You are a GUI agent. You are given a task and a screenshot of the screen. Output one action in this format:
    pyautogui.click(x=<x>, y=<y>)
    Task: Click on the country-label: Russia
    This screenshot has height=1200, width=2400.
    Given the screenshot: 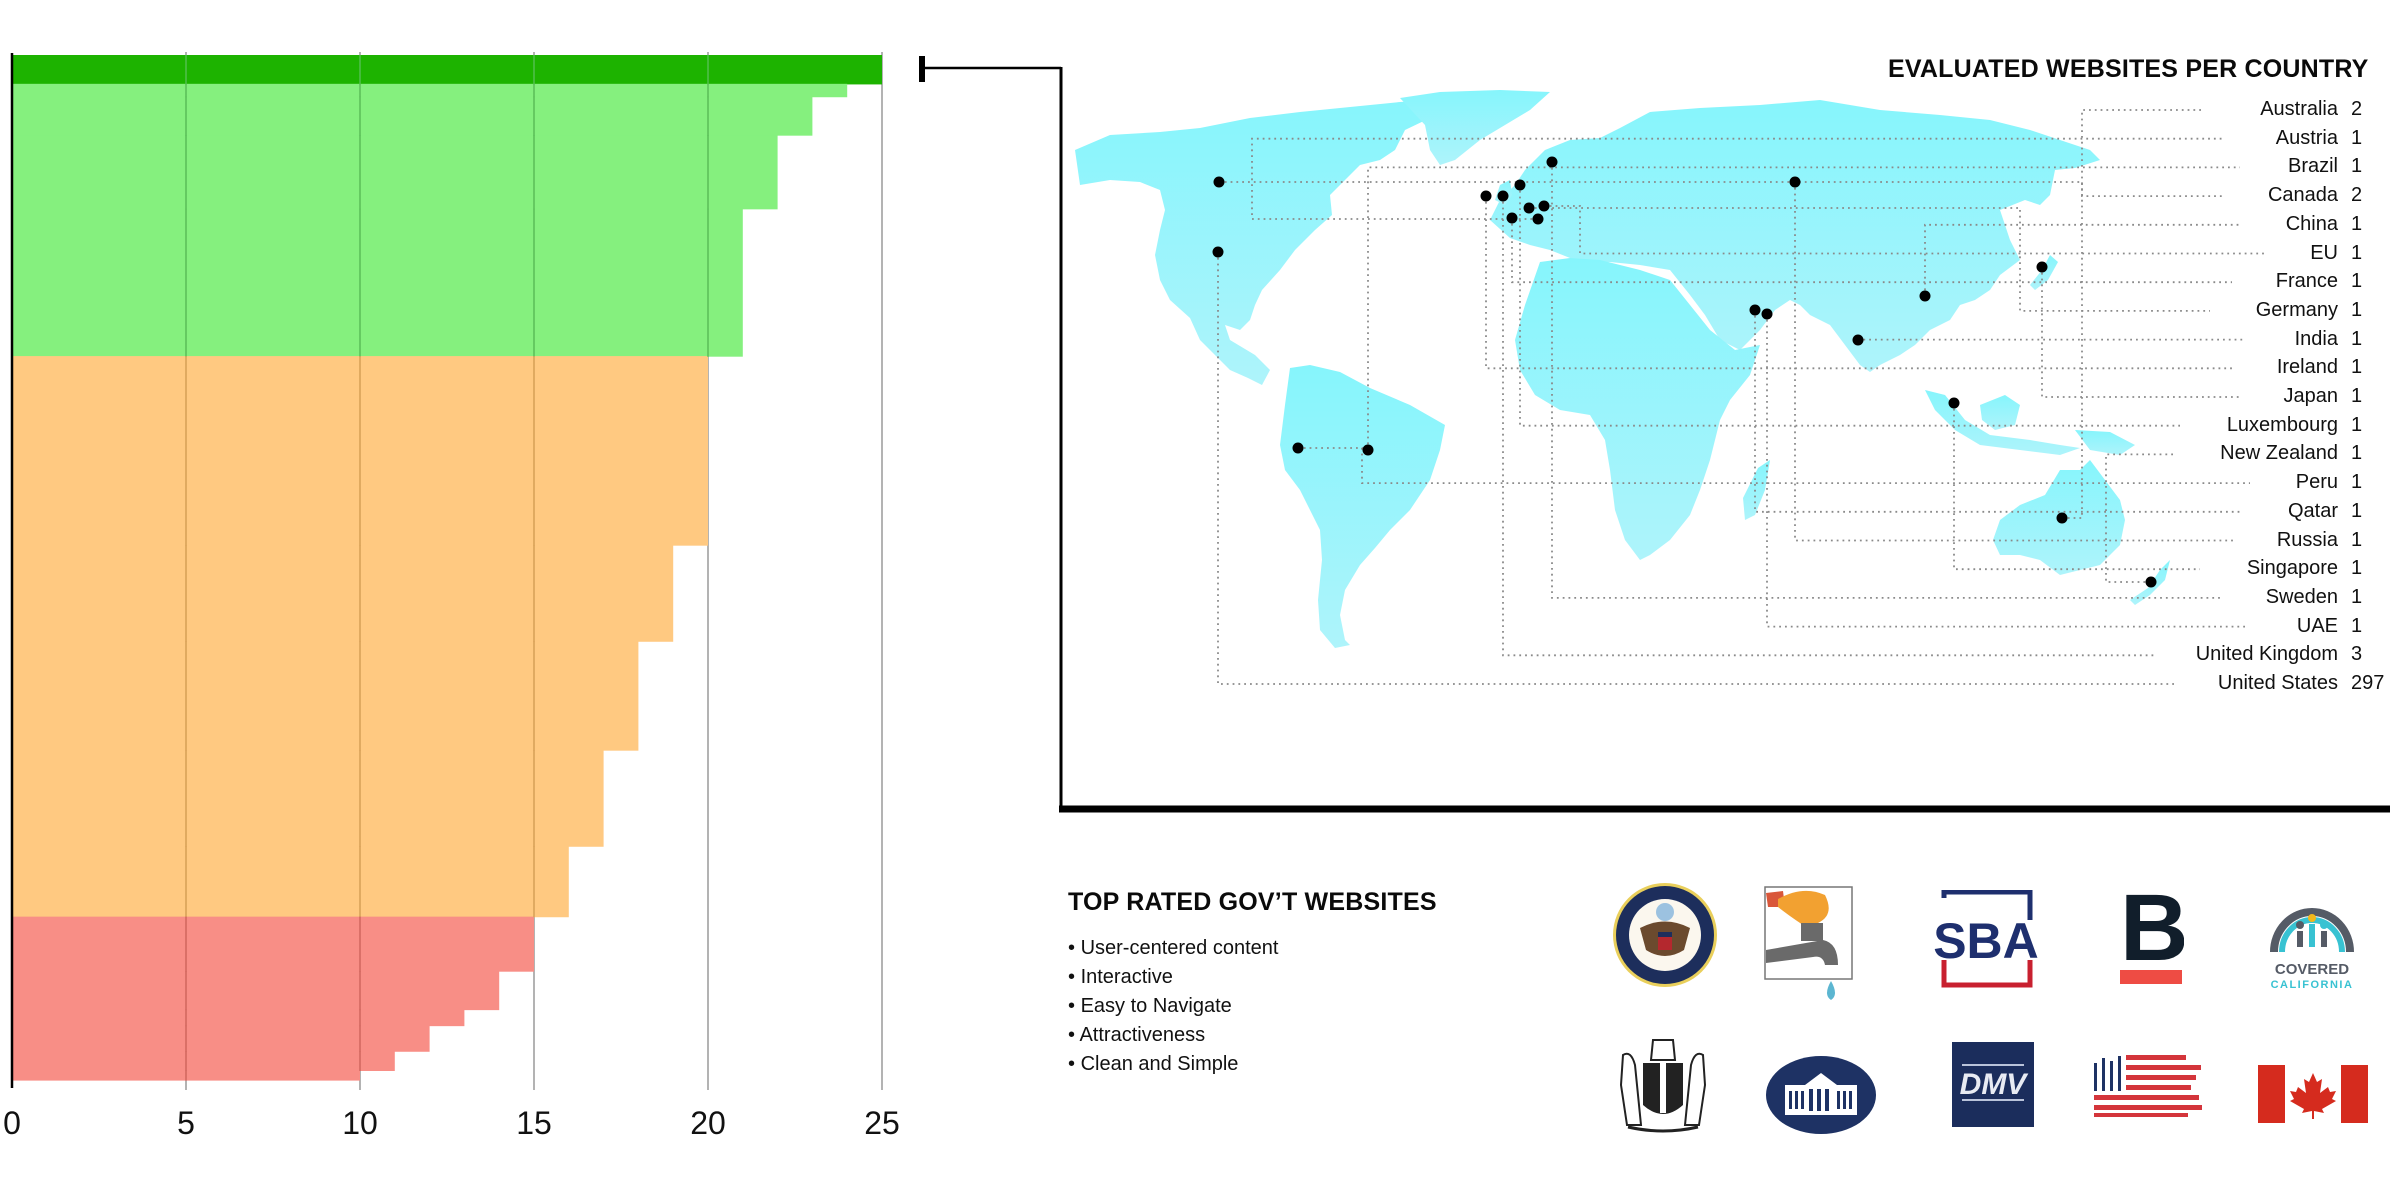 What is the action you would take?
    pyautogui.click(x=2307, y=539)
    